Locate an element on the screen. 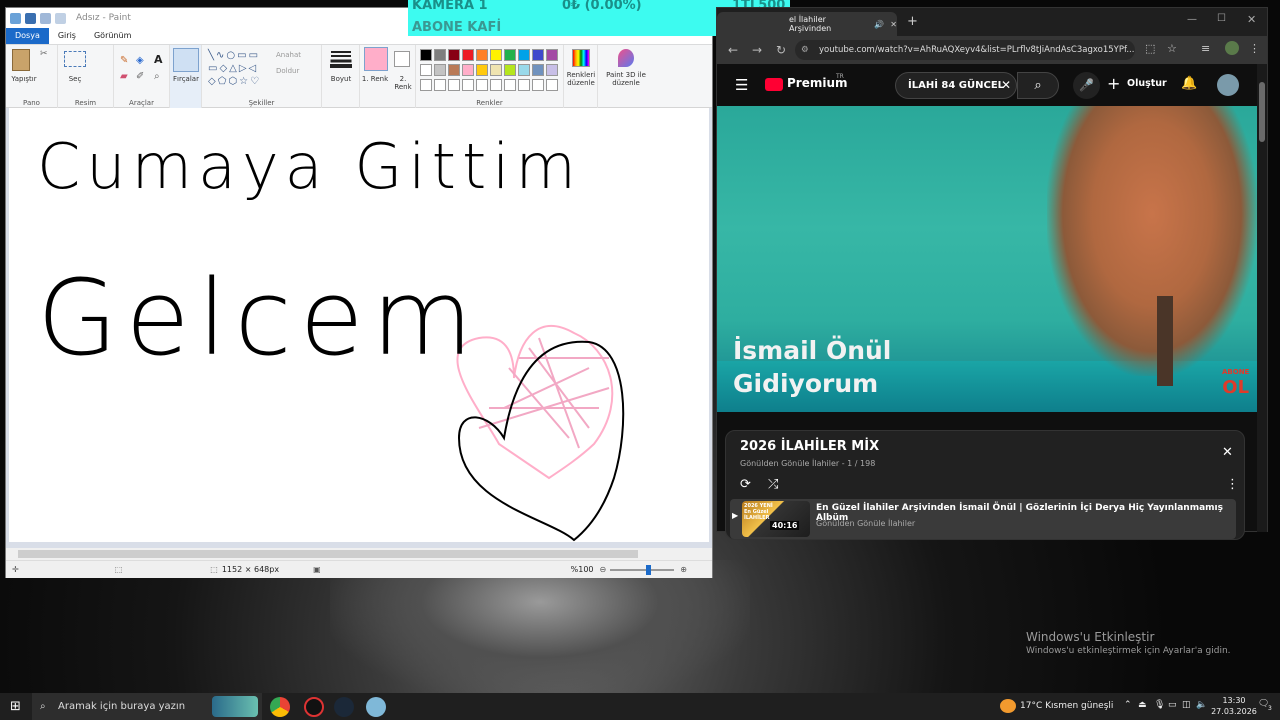 The image size is (1280, 720). tray-chevron-icon: ⌃ is located at coordinates (1128, 705).